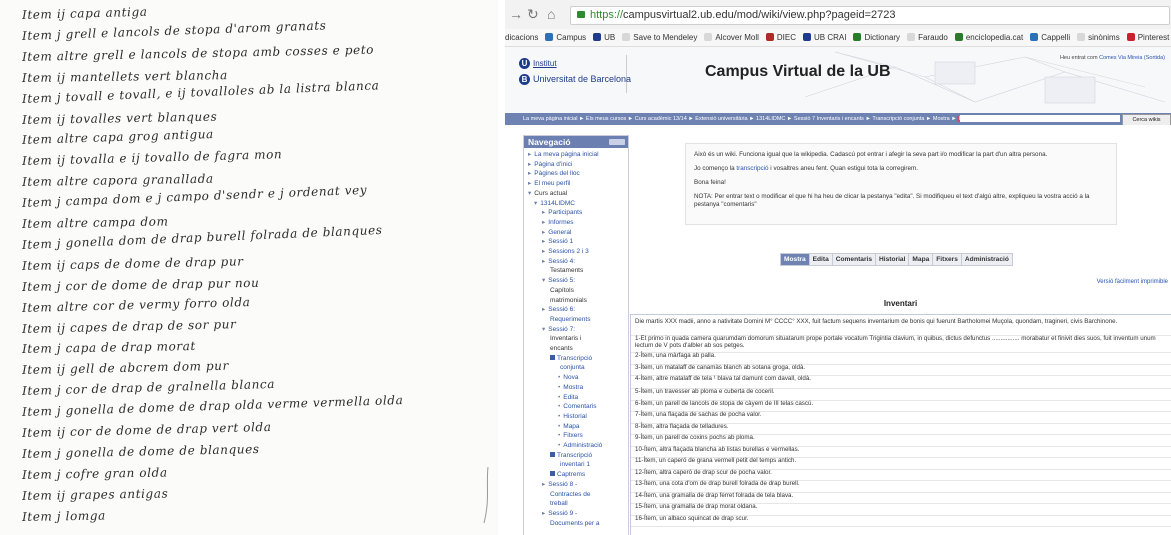 This screenshot has height=535, width=1171. What do you see at coordinates (663, 119) in the screenshot?
I see `breadcrumb-item: Curs acadèmic 13/14 ►` at bounding box center [663, 119].